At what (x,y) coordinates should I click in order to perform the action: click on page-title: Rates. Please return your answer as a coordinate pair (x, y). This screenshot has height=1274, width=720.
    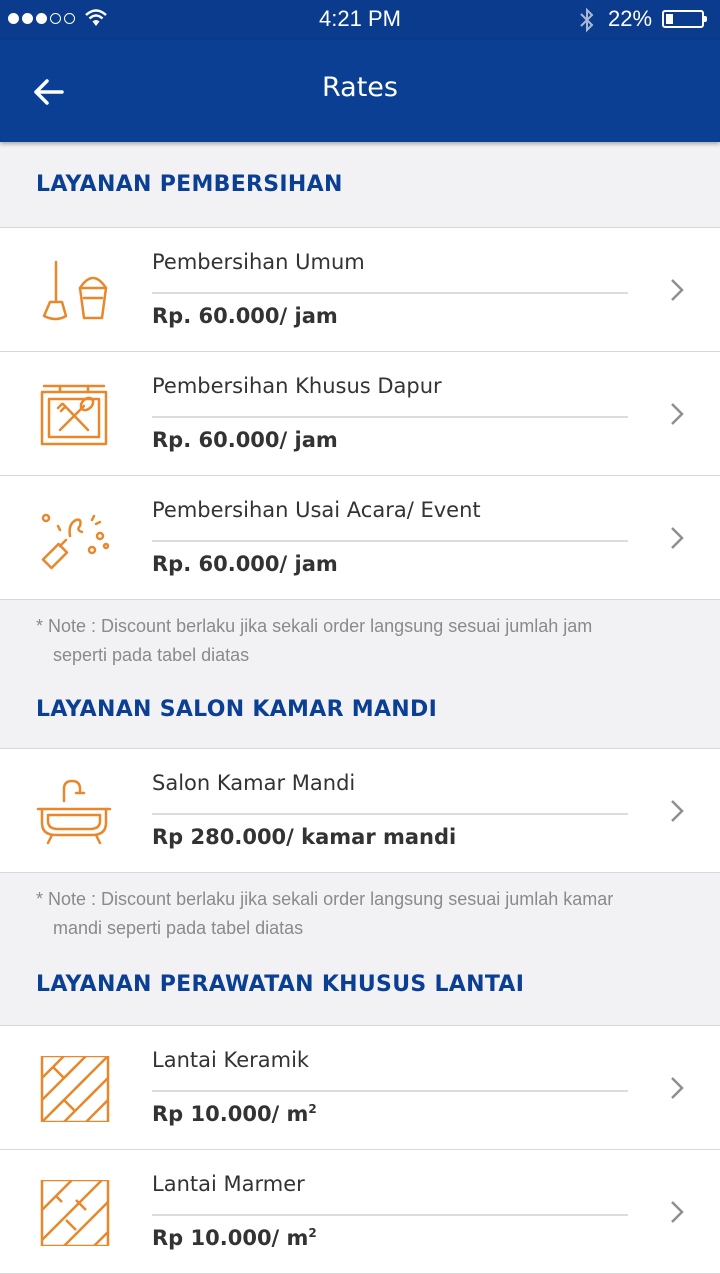
    Looking at the image, I should click on (360, 87).